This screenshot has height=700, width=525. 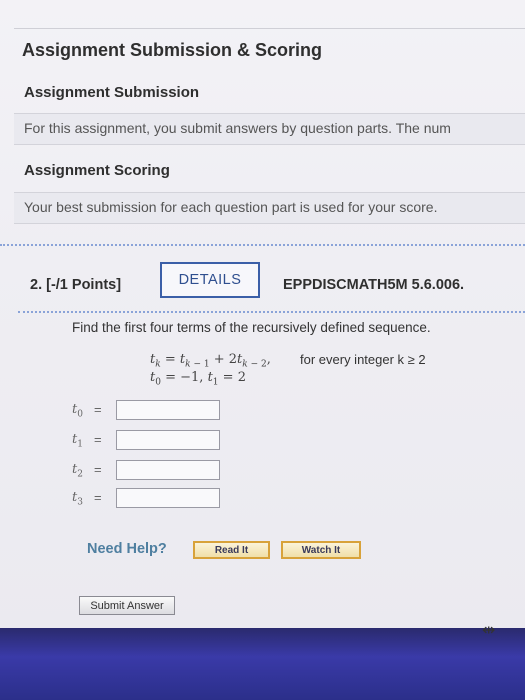 I want to click on read-it-button: Read It, so click(x=231, y=550).